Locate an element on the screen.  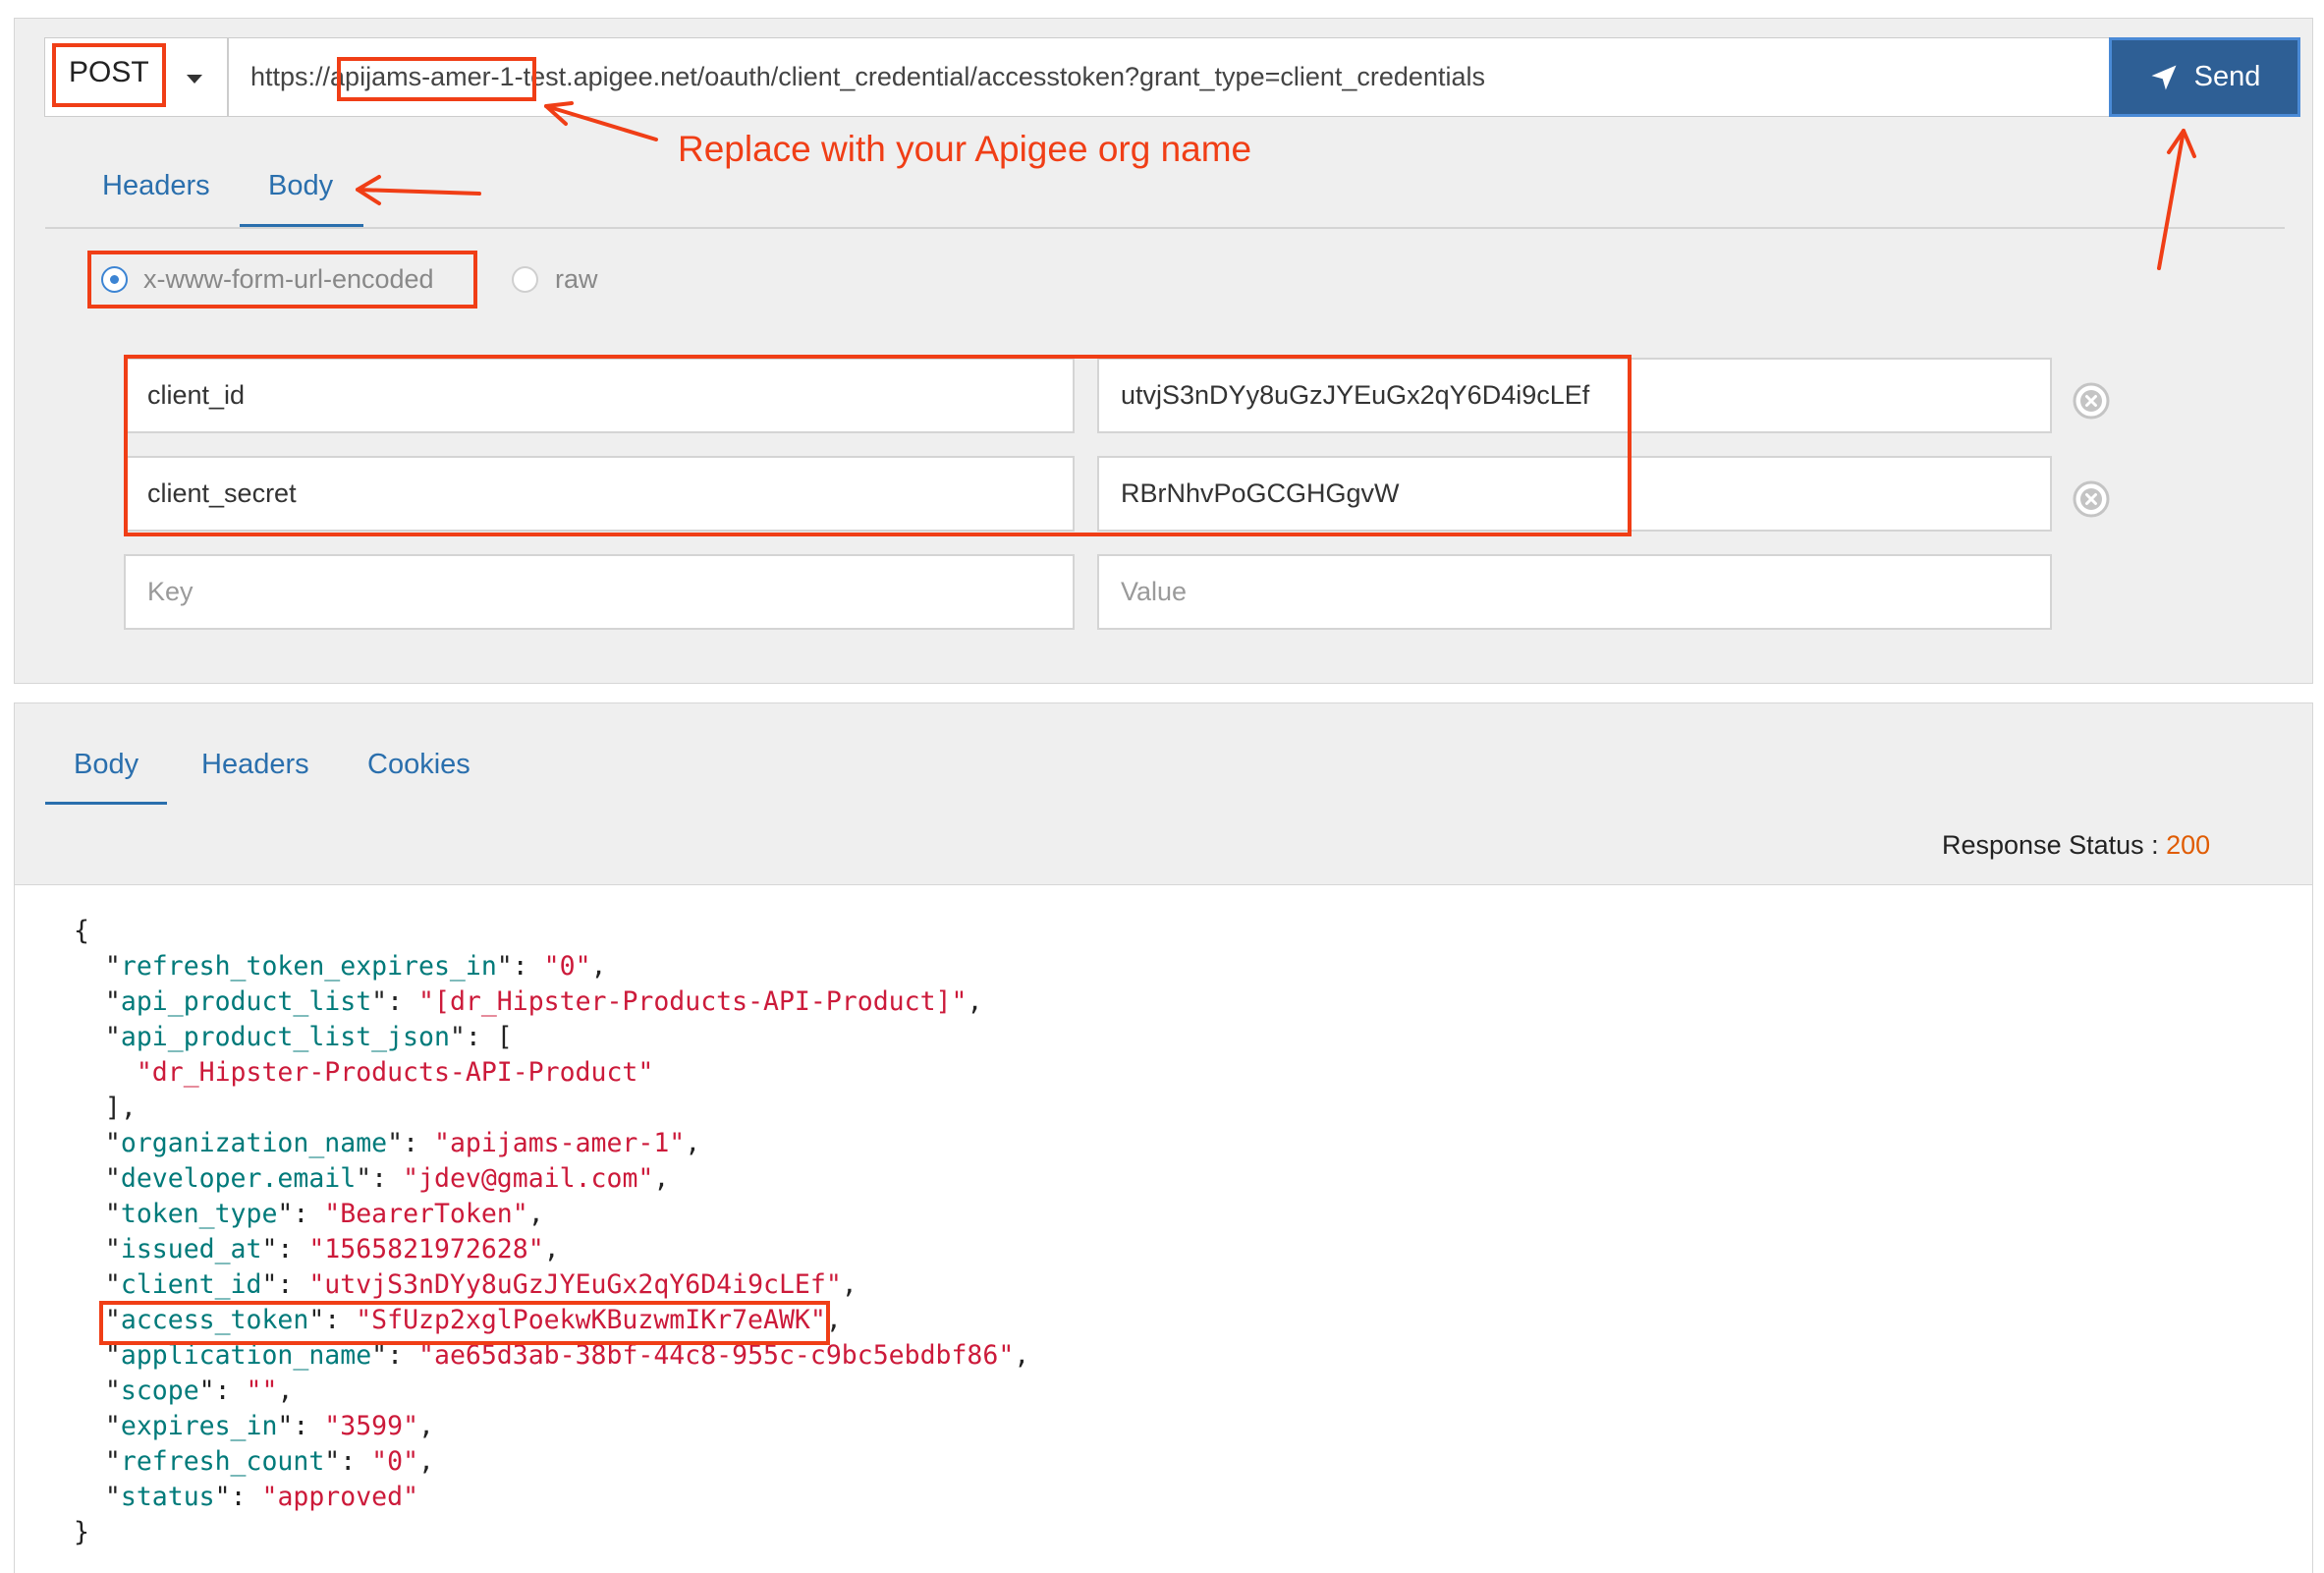
tab-response-body: Body is located at coordinates (106, 765).